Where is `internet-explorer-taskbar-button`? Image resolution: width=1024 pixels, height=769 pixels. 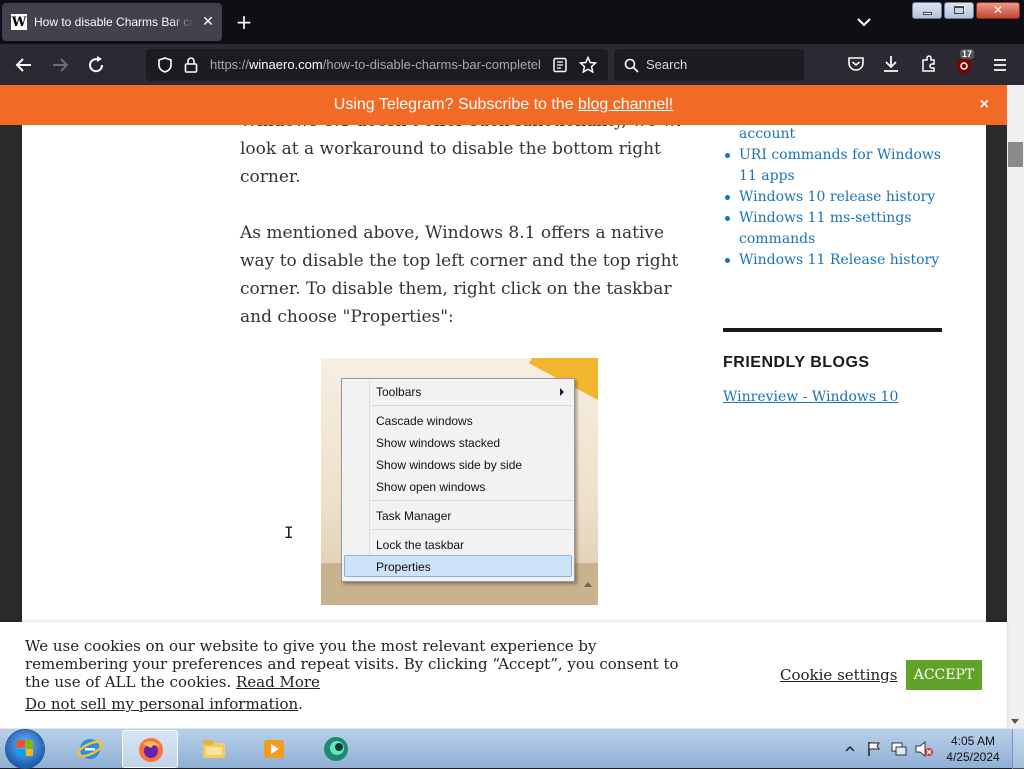
internet-explorer-taskbar-button is located at coordinates (90, 749).